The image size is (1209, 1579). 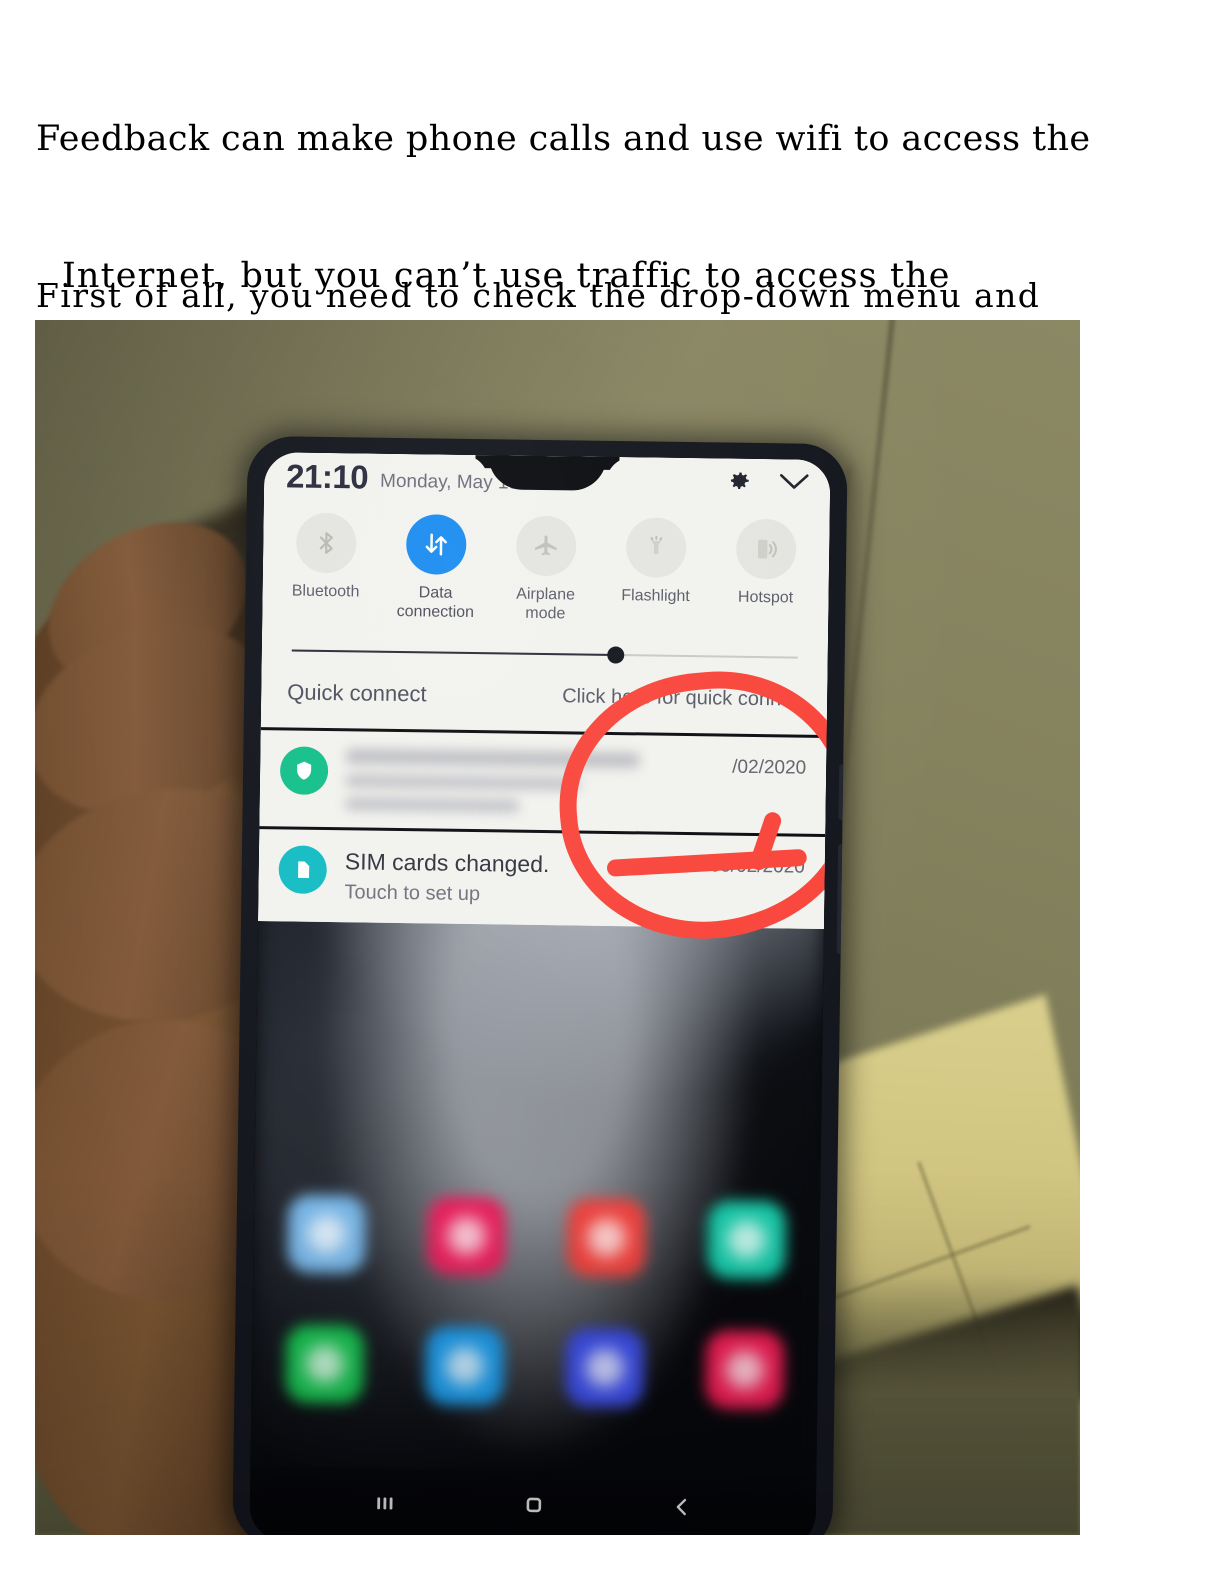 I want to click on notification-title-obscured, so click(x=534, y=782).